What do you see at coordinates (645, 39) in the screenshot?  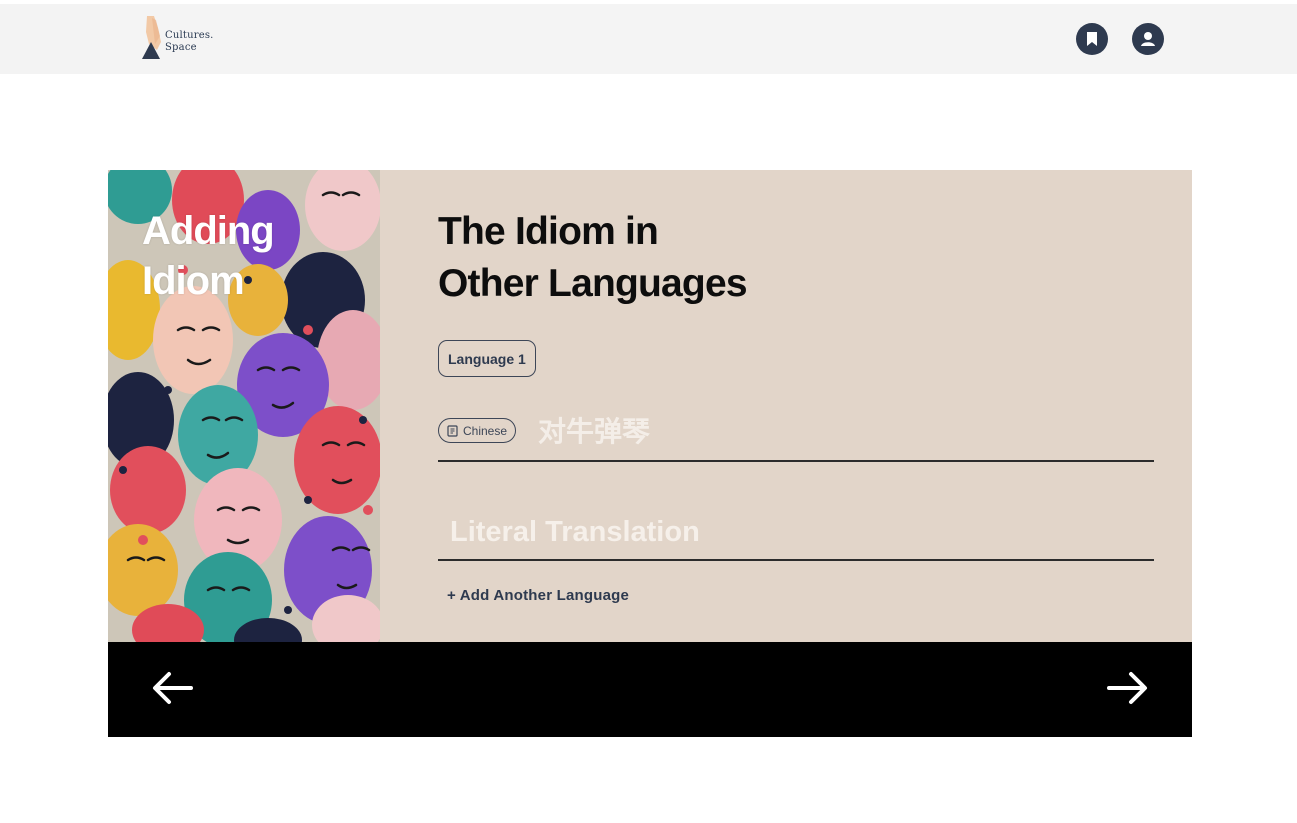 I see `header-inner` at bounding box center [645, 39].